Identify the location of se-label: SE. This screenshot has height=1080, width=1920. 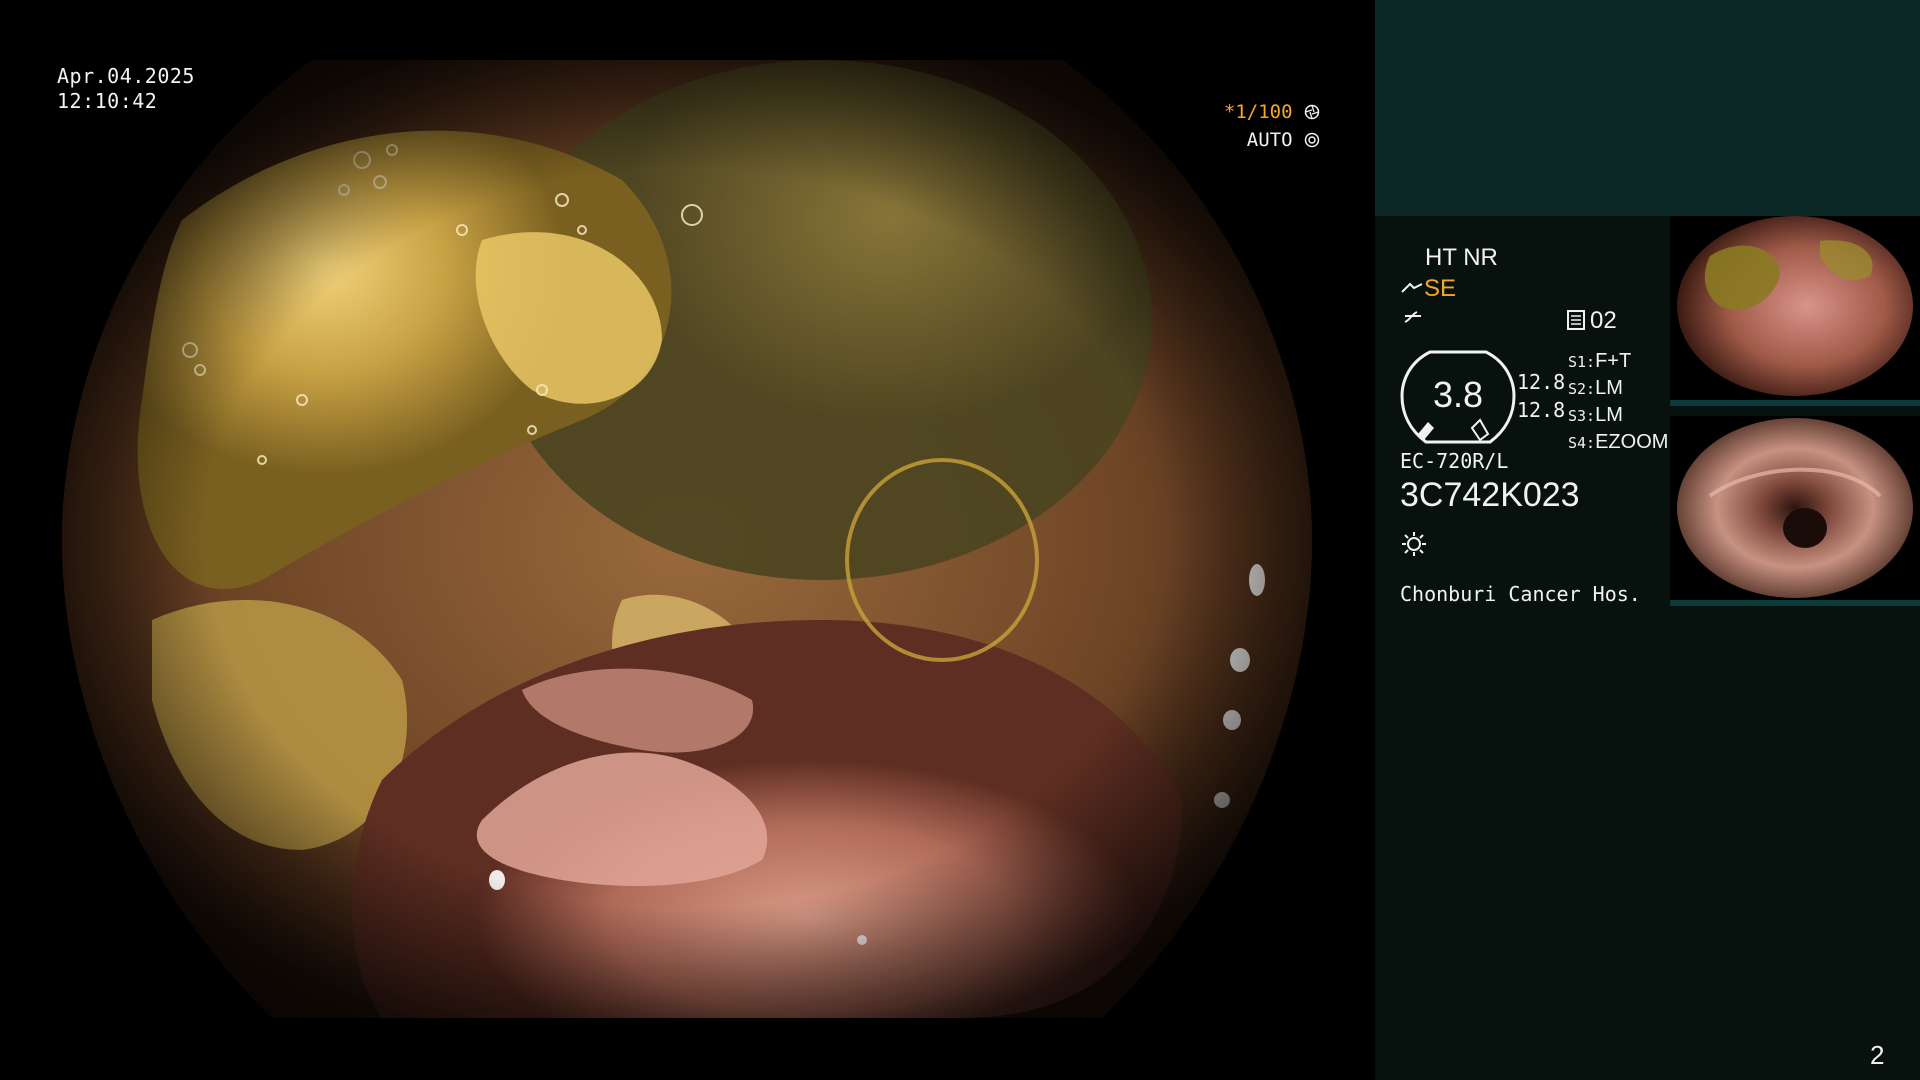
(1440, 288).